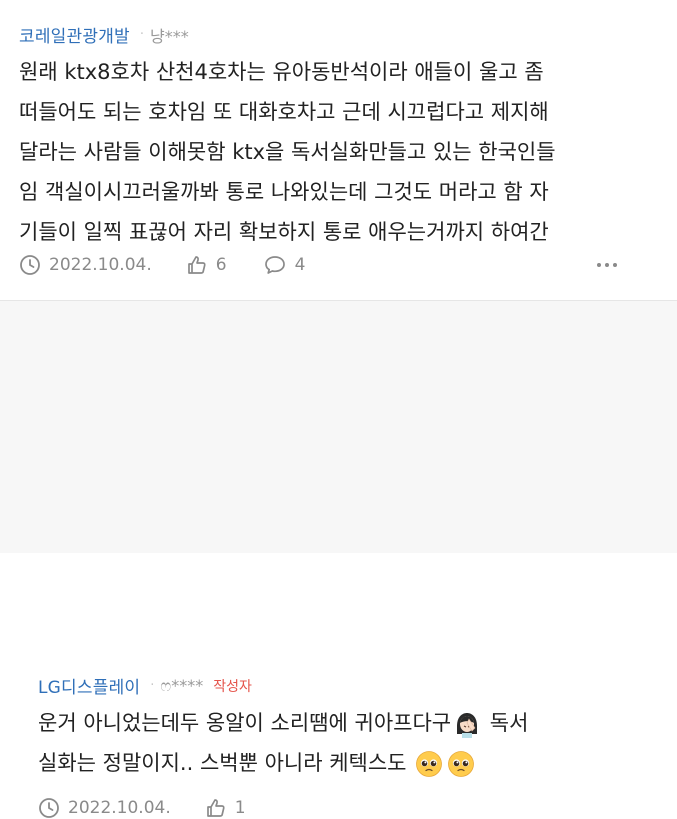 This screenshot has height=819, width=677. What do you see at coordinates (607, 265) in the screenshot?
I see `more-dots-icon` at bounding box center [607, 265].